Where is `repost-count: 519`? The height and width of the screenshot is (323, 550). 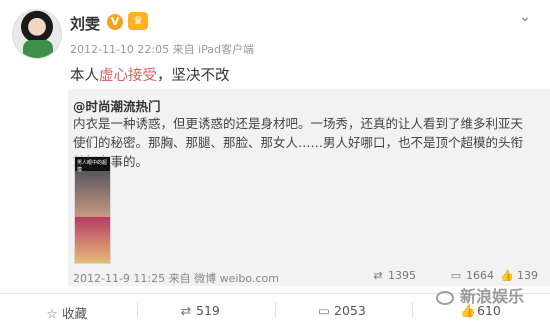 repost-count: 519 is located at coordinates (208, 310).